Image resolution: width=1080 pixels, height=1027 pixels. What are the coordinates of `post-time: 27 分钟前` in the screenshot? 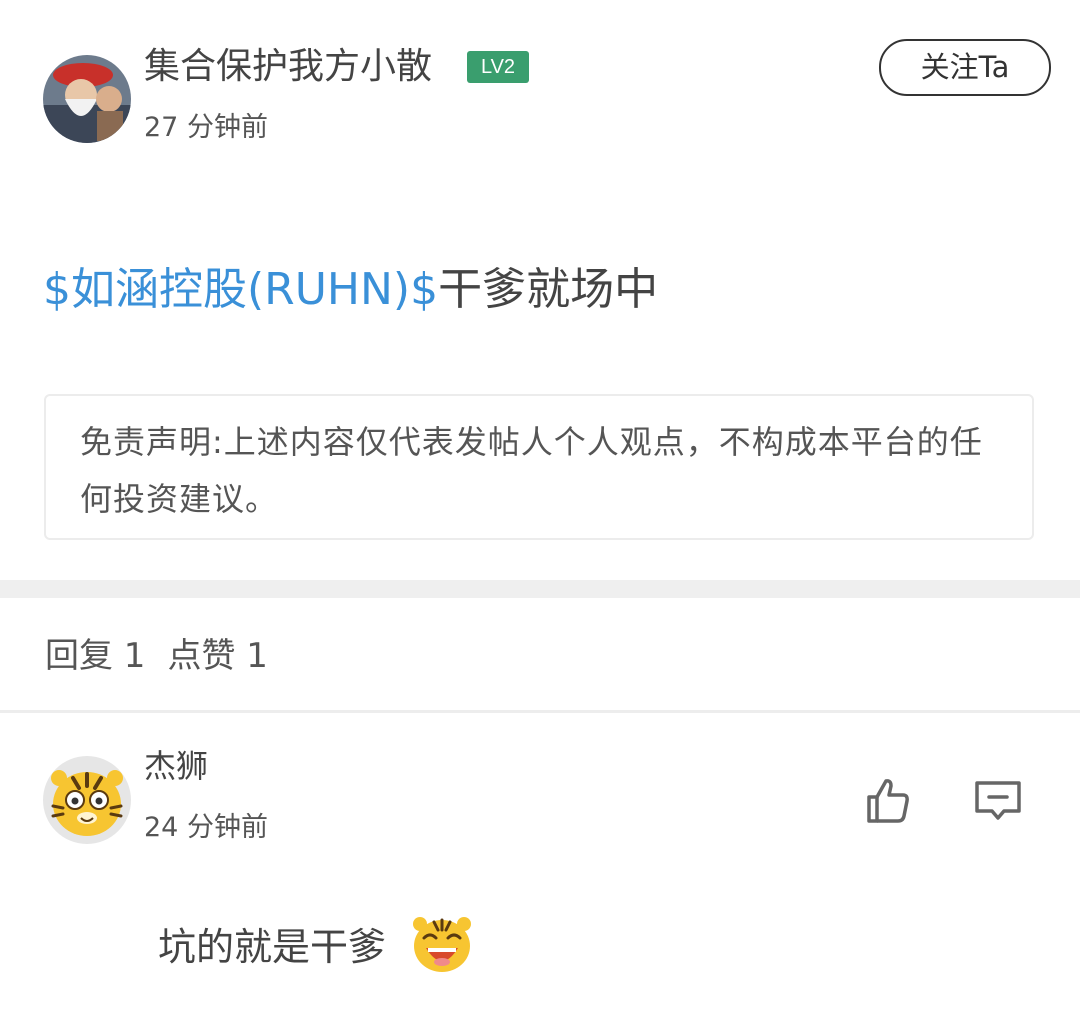 It's located at (206, 127).